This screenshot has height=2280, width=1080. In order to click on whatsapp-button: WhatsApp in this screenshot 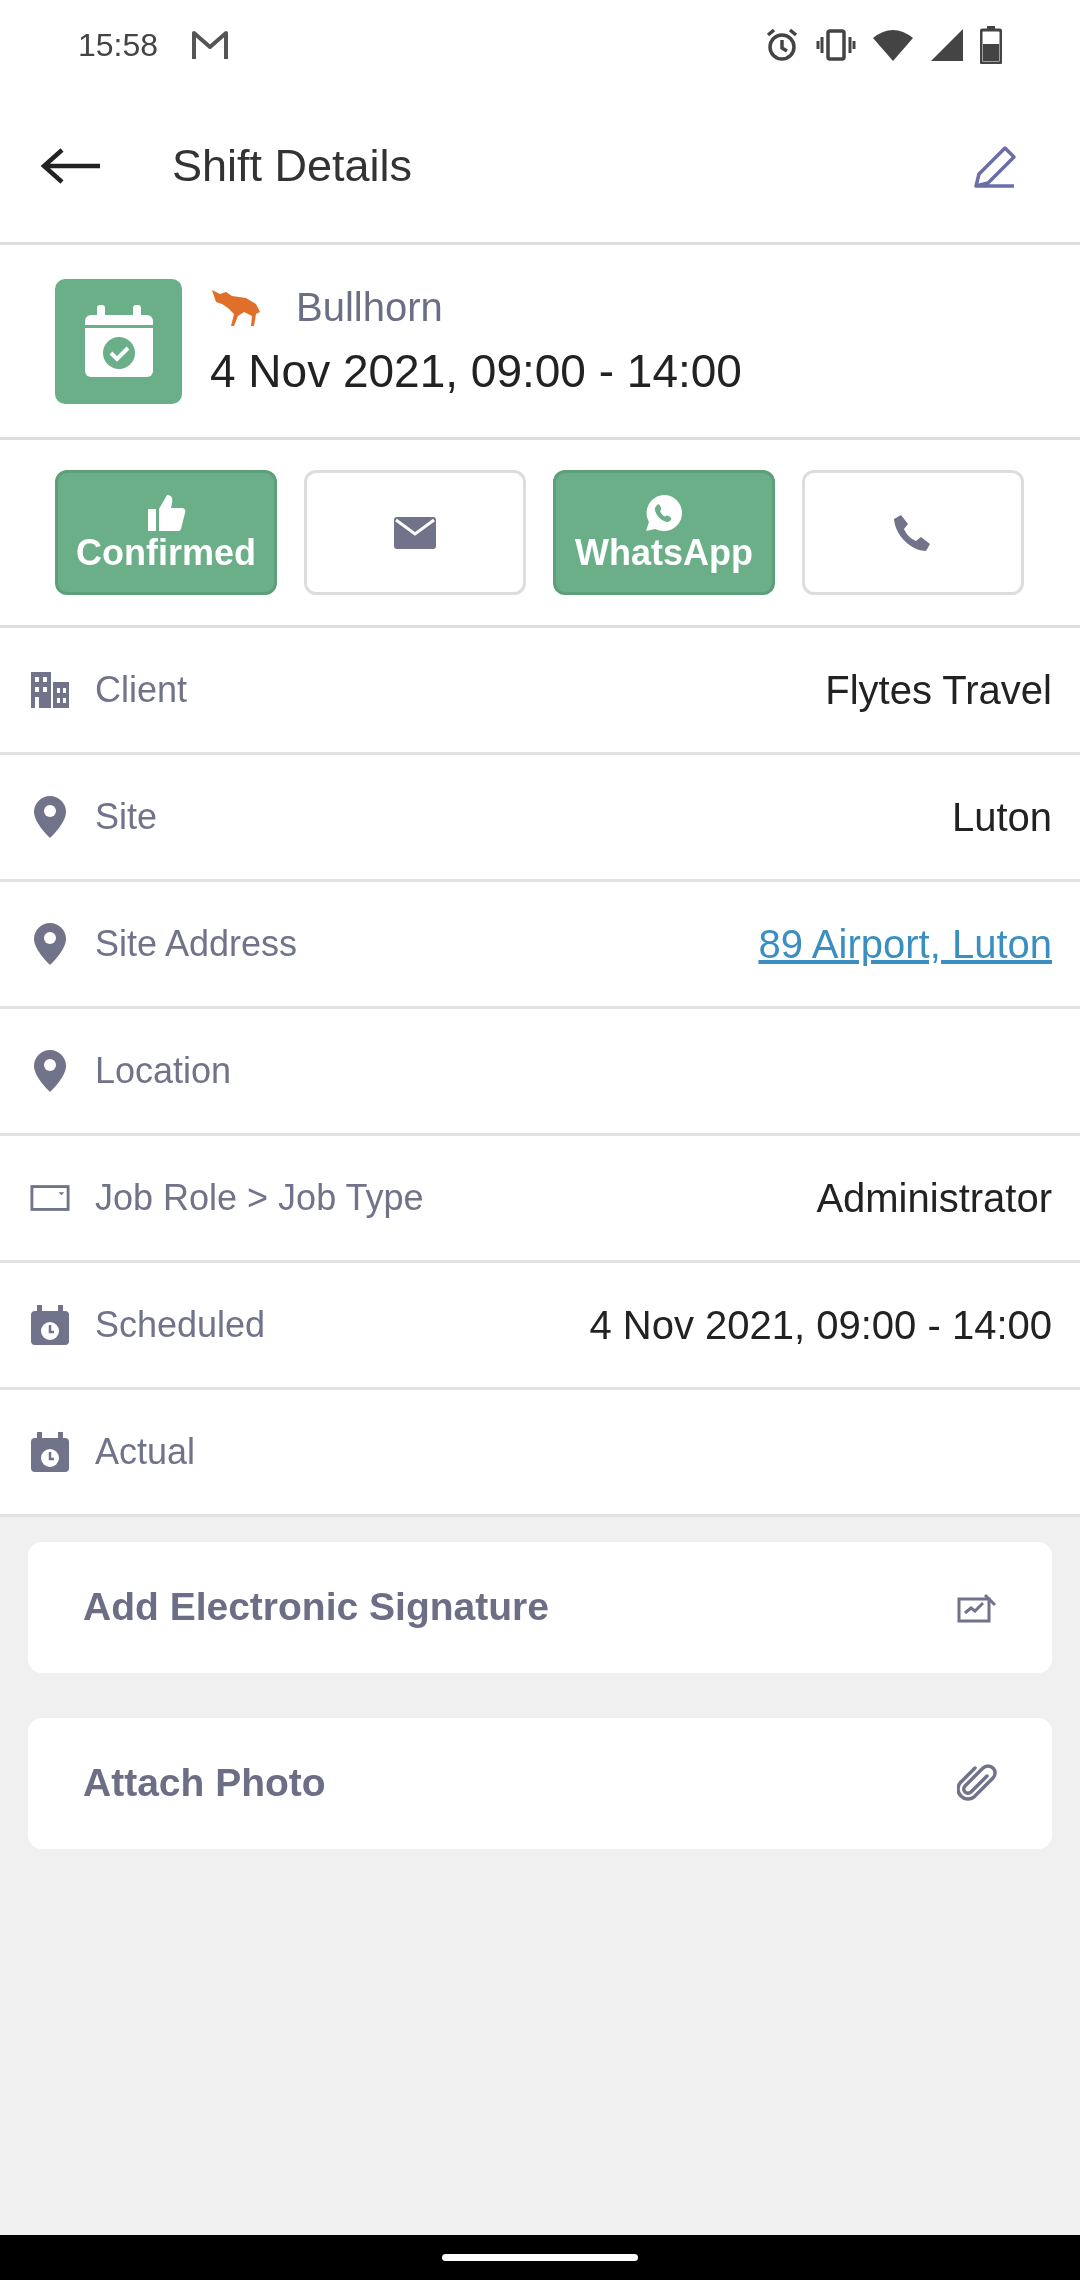, I will do `click(664, 532)`.